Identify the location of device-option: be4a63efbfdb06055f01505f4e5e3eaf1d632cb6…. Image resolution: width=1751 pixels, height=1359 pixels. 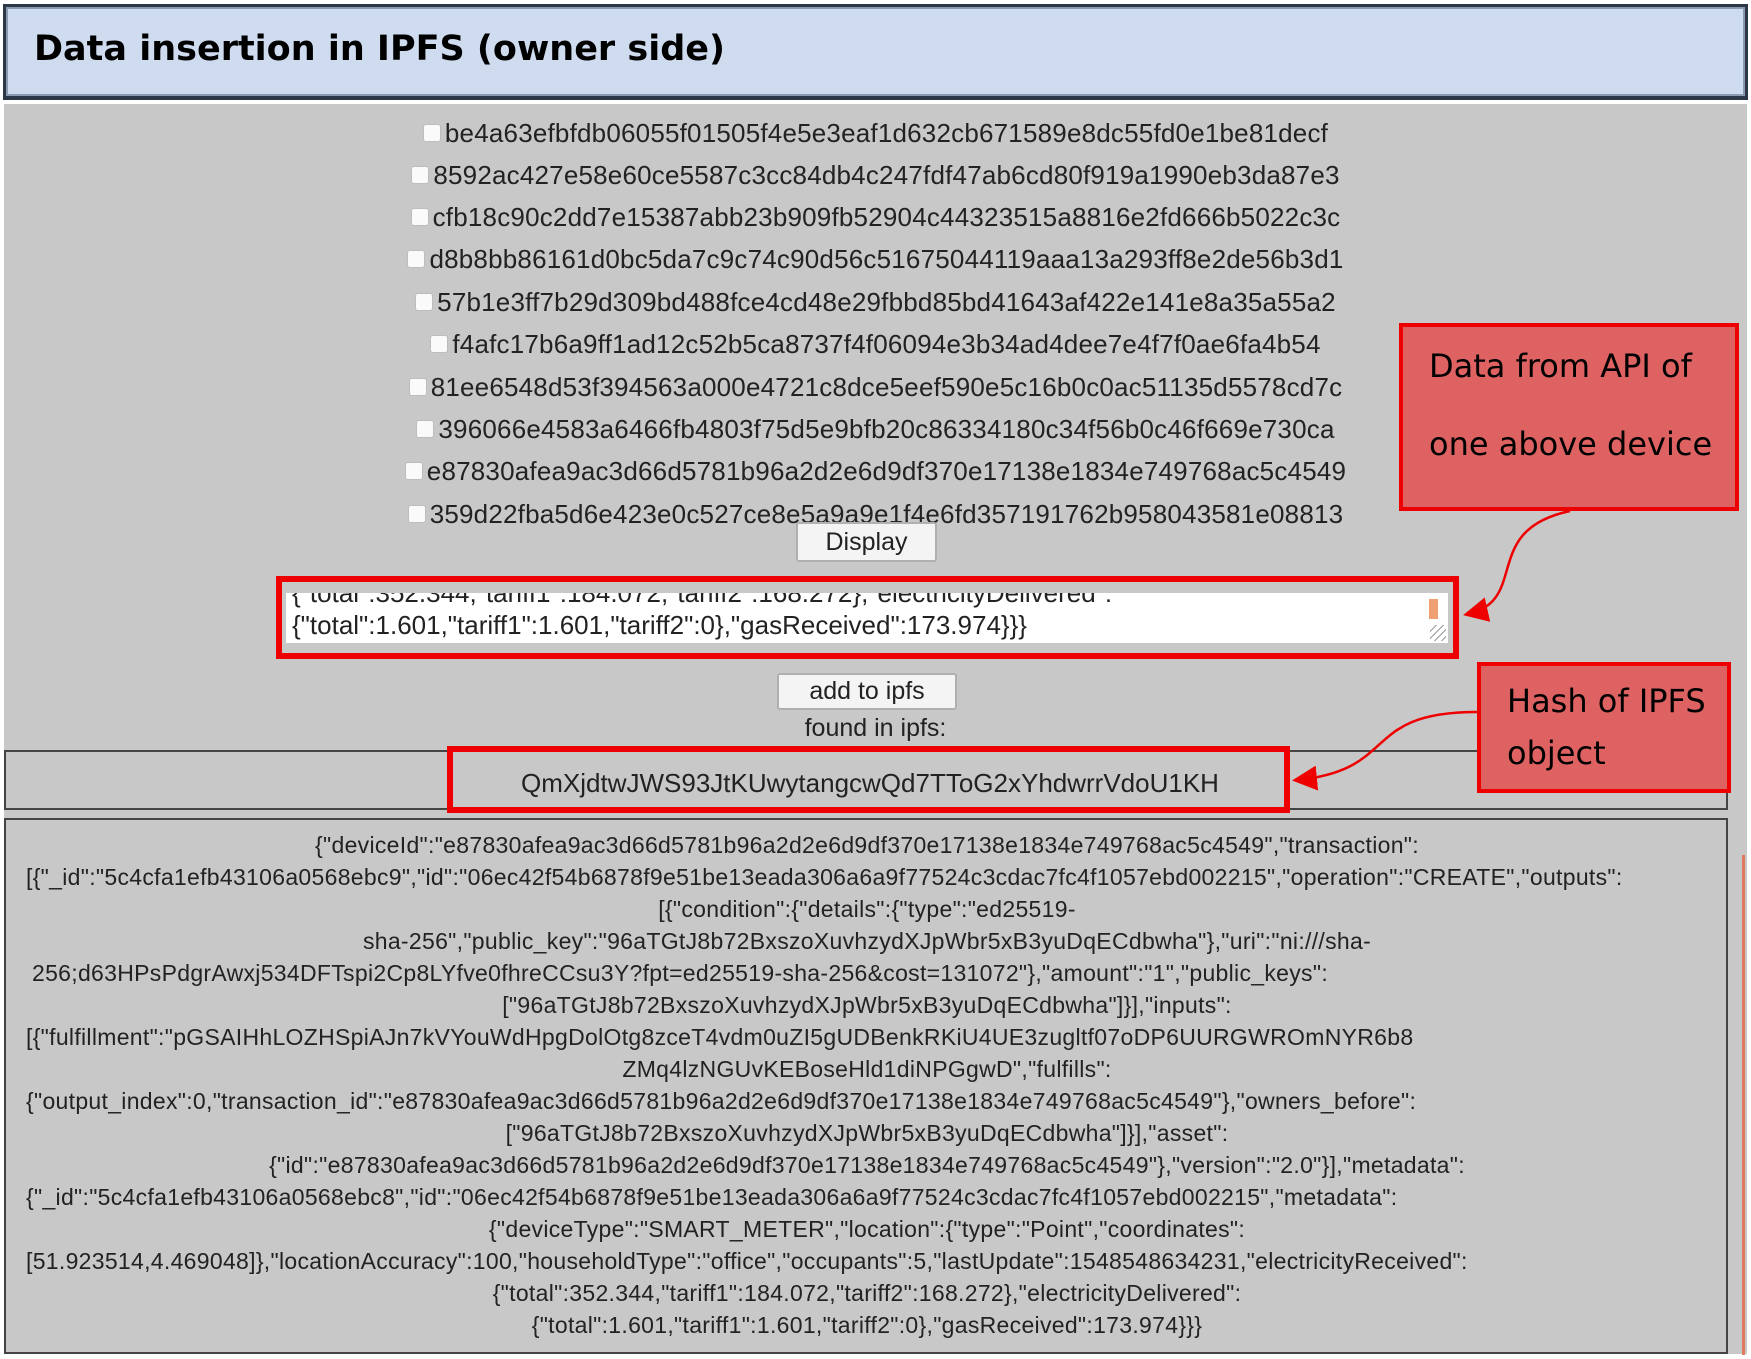
(875, 133).